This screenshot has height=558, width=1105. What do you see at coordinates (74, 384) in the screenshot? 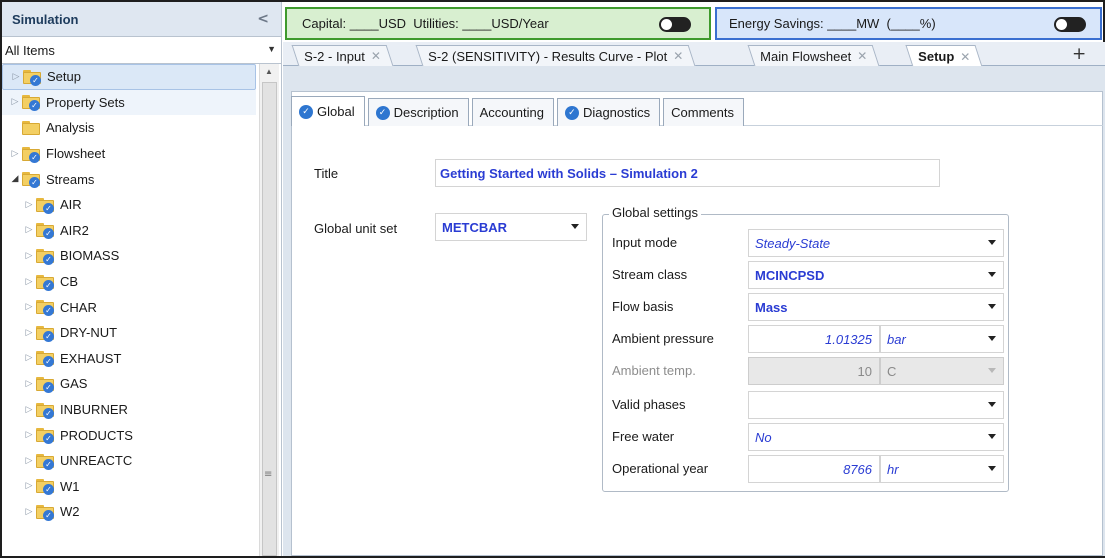
I see `tree-item-label: GAS` at bounding box center [74, 384].